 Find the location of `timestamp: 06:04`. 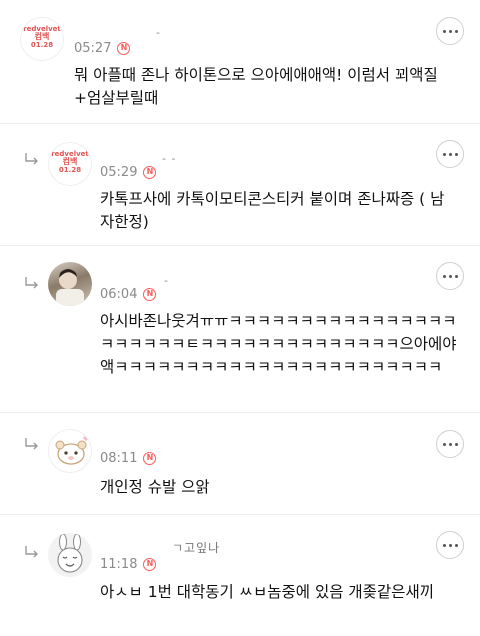

timestamp: 06:04 is located at coordinates (119, 294).